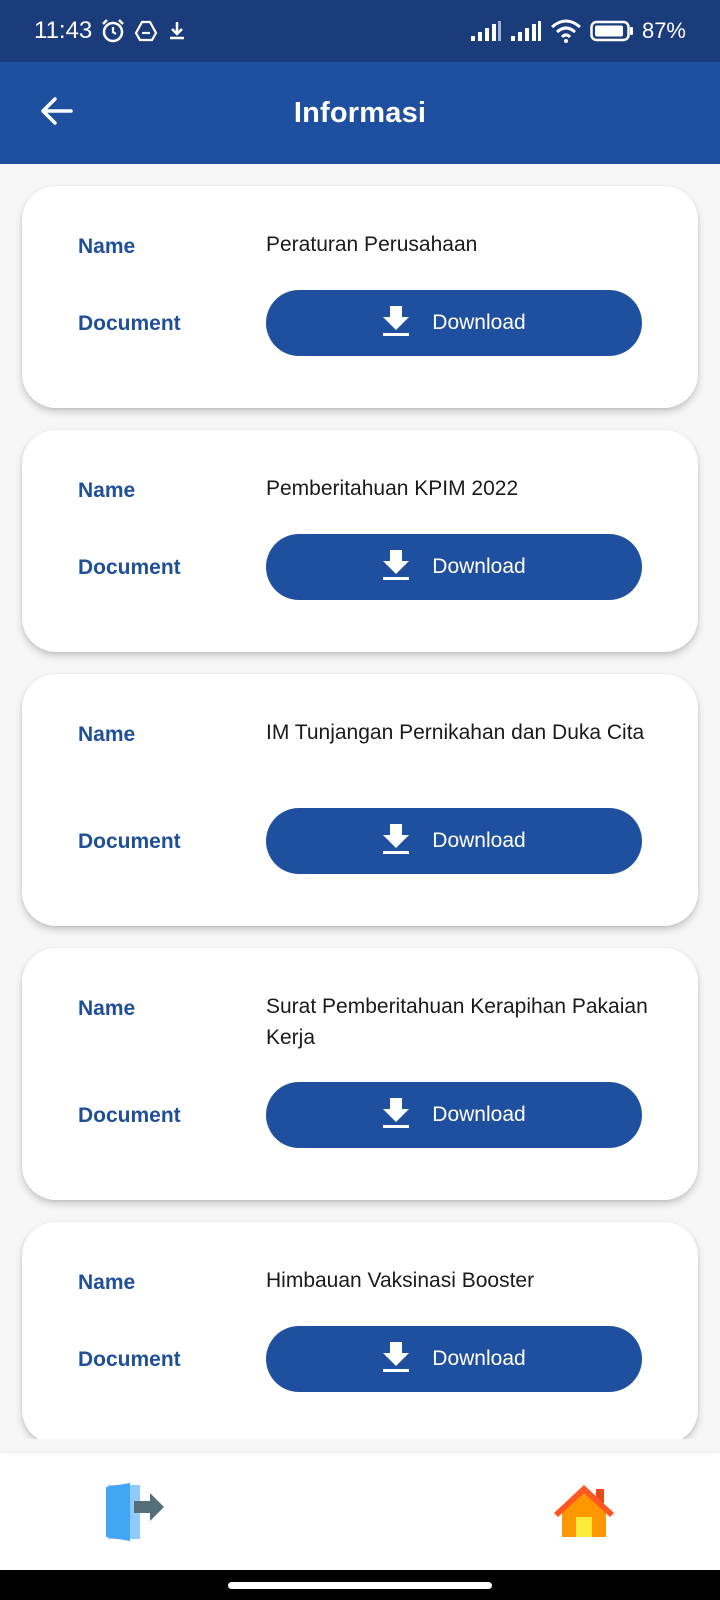 The width and height of the screenshot is (720, 1600). What do you see at coordinates (566, 31) in the screenshot?
I see `wifi-icon` at bounding box center [566, 31].